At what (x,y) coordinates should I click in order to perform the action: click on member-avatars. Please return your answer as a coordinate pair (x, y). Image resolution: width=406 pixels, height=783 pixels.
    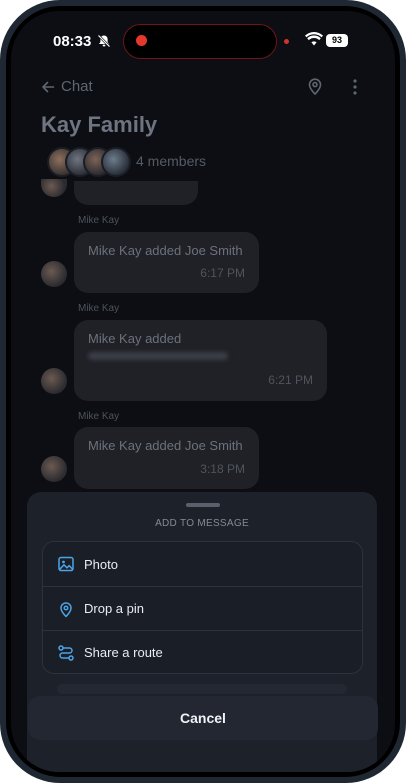
    Looking at the image, I should click on (92, 162).